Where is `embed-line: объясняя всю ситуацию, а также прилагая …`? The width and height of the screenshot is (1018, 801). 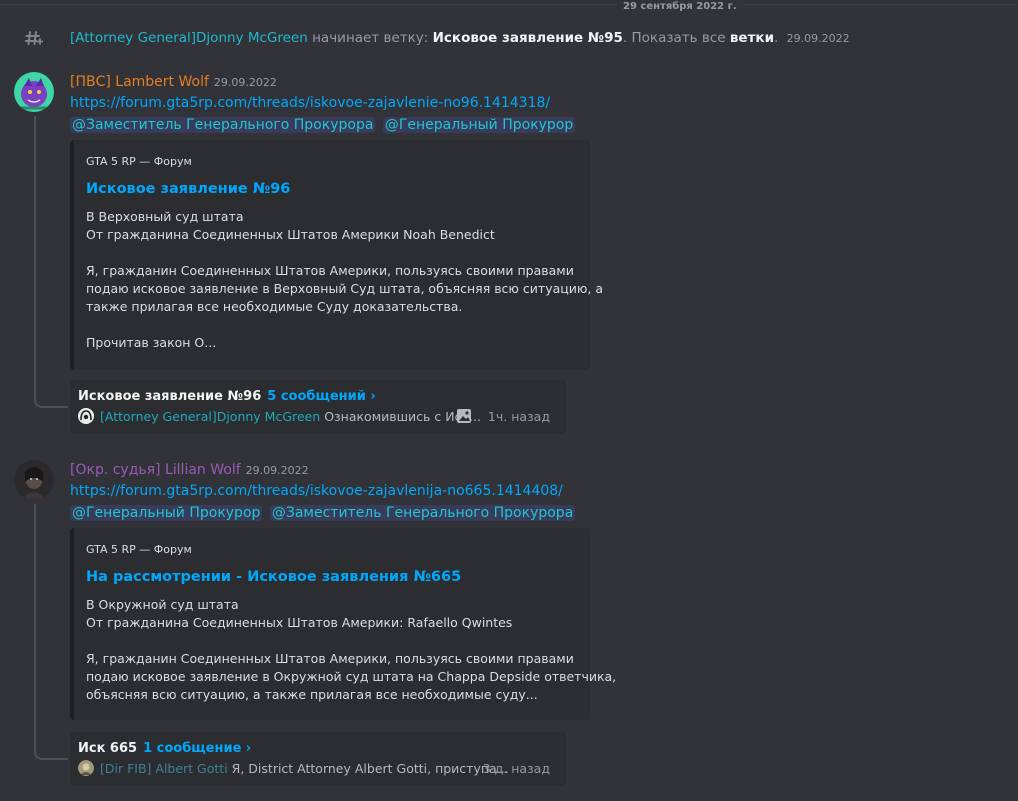 embed-line: объясняя всю ситуацию, а также прилагая … is located at coordinates (312, 694).